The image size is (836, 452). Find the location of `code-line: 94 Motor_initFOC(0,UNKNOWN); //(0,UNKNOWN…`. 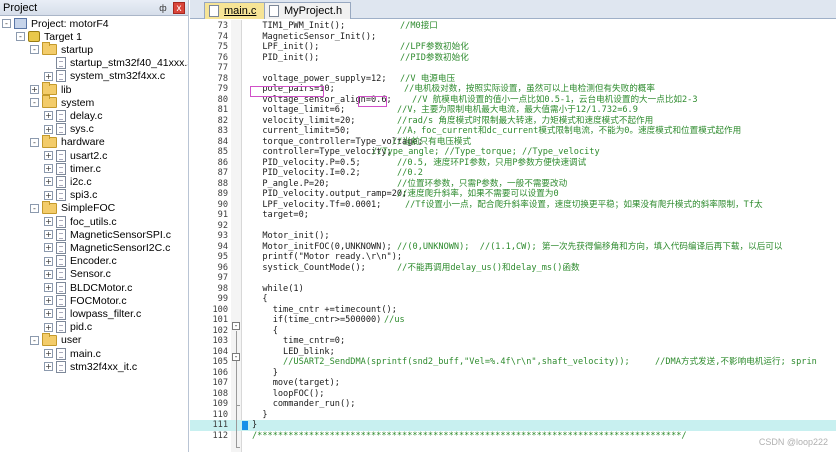

code-line: 94 Motor_initFOC(0,UNKNOWN); //(0,UNKNOWN… is located at coordinates (513, 247).